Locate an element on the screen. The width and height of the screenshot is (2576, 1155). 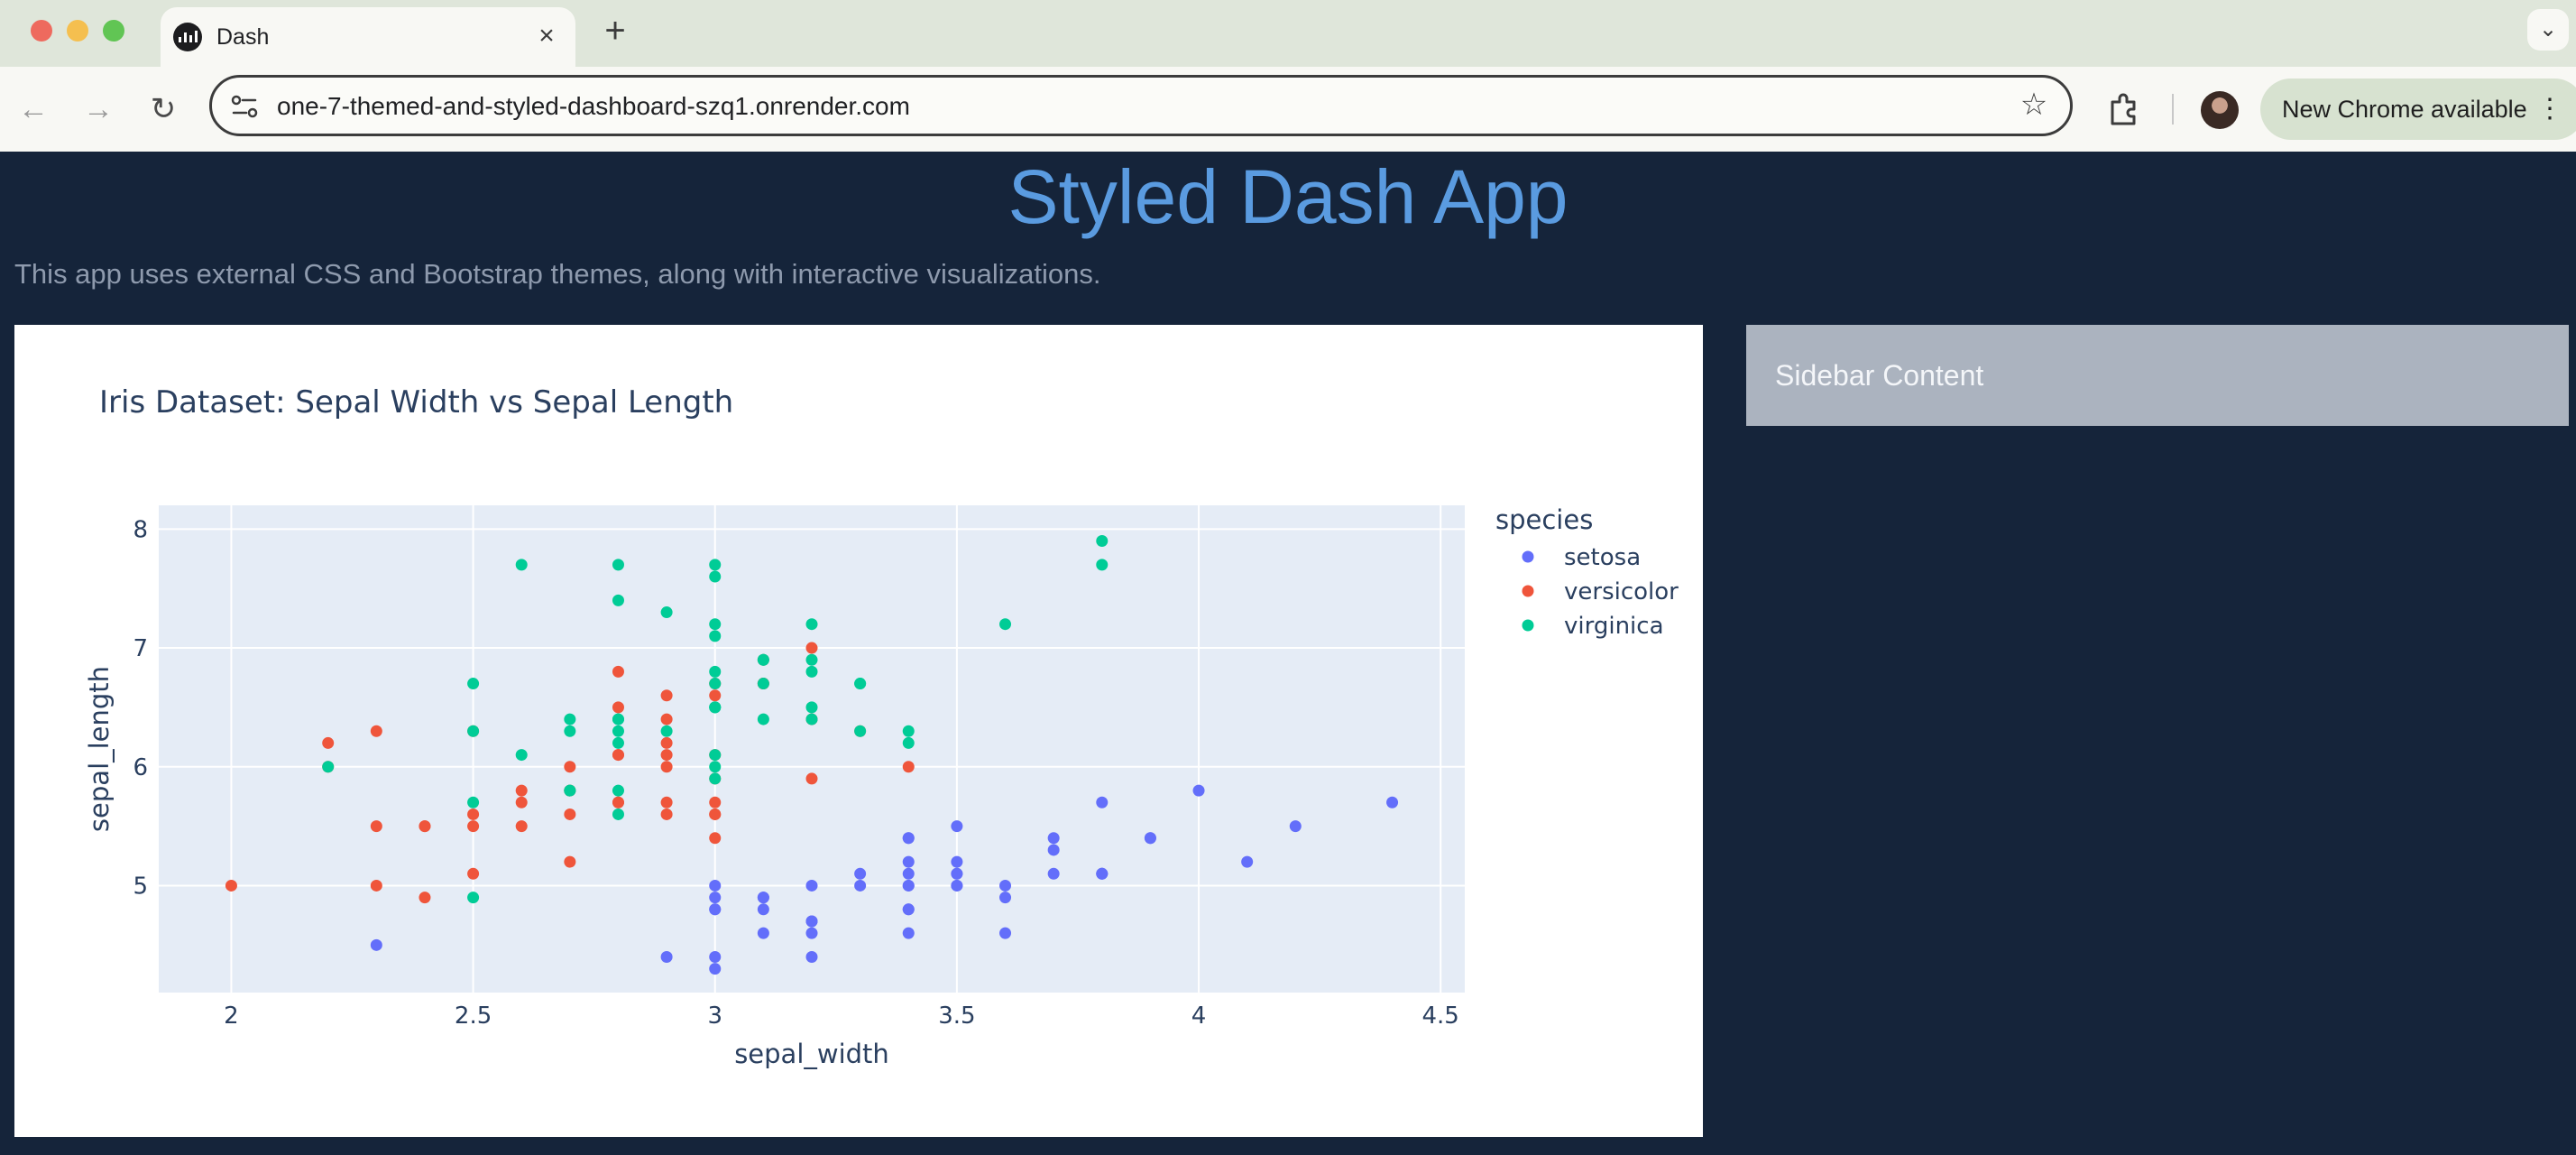
back-icon: ← is located at coordinates (33, 109).